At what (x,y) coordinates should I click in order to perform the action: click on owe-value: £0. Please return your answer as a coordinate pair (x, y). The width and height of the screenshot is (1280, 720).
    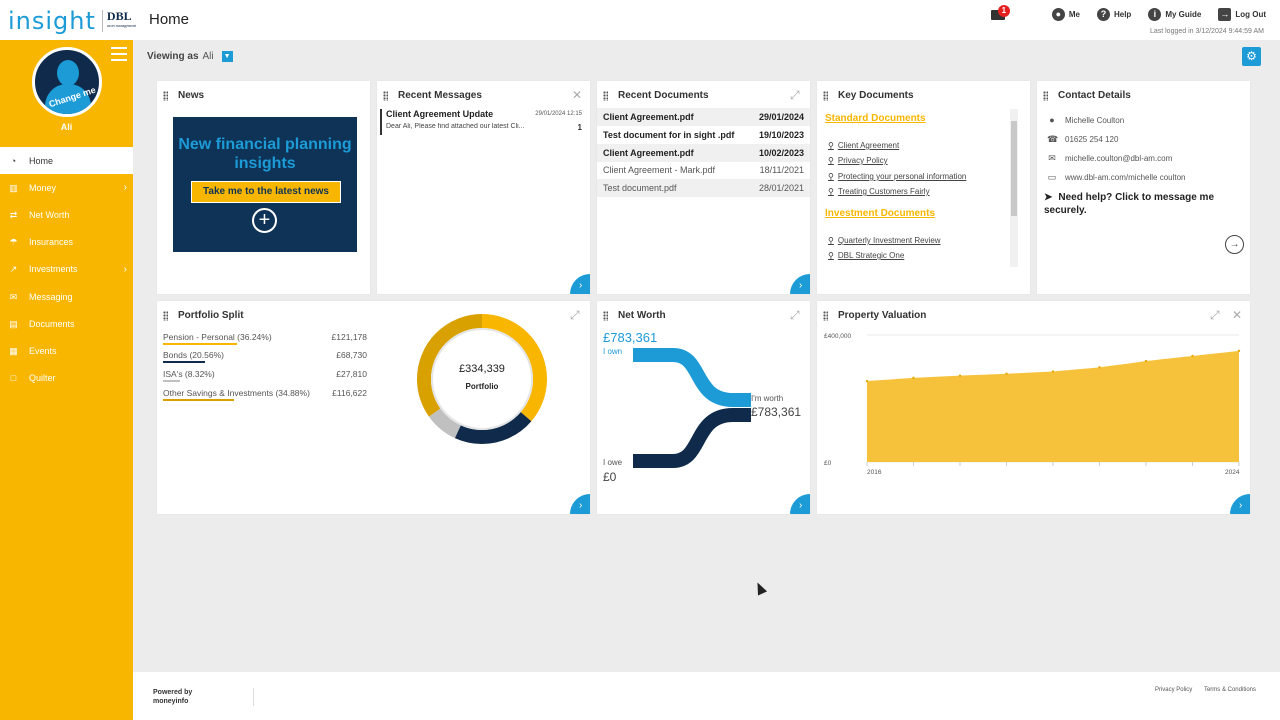
    Looking at the image, I should click on (610, 477).